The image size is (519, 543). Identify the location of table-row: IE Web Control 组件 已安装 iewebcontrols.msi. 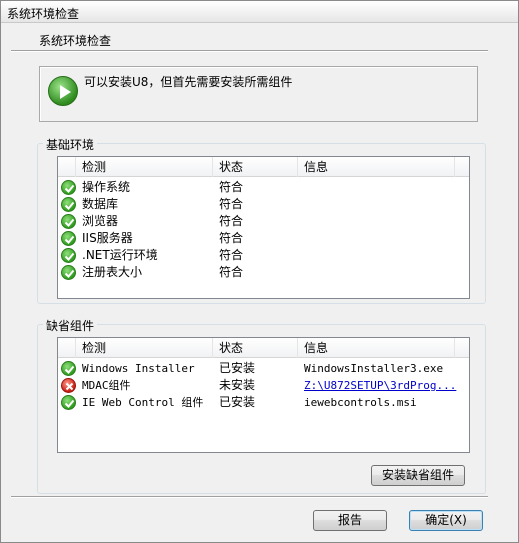
(263, 402).